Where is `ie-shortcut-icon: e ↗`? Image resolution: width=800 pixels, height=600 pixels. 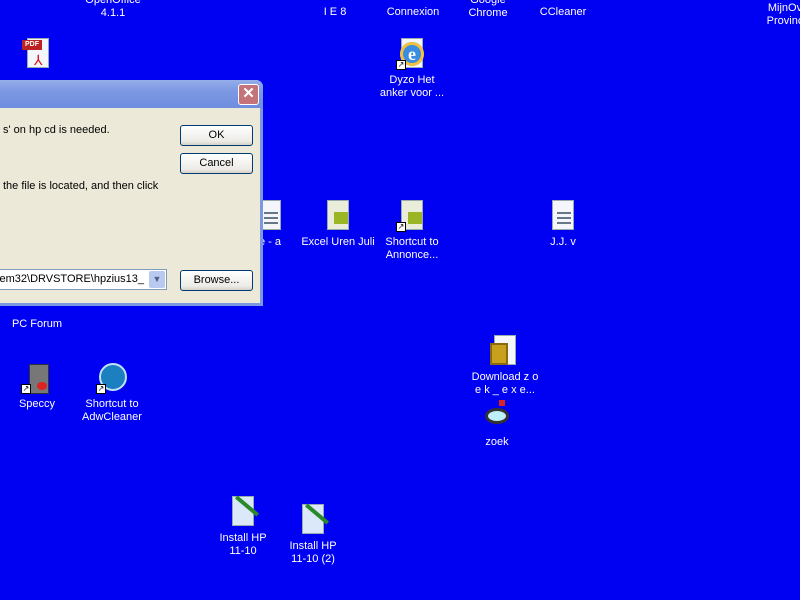
ie-shortcut-icon: e ↗ is located at coordinates (412, 54).